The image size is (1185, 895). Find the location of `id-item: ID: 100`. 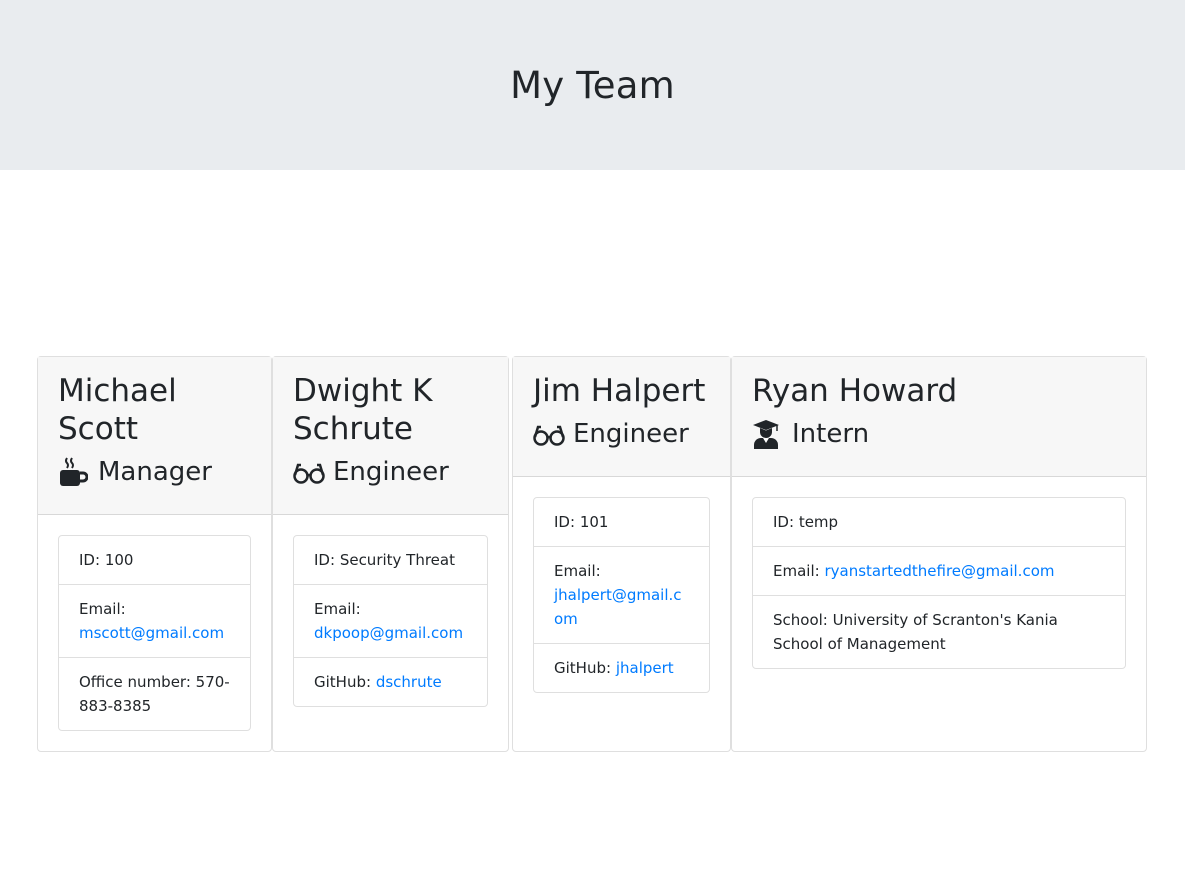

id-item: ID: 100 is located at coordinates (154, 560).